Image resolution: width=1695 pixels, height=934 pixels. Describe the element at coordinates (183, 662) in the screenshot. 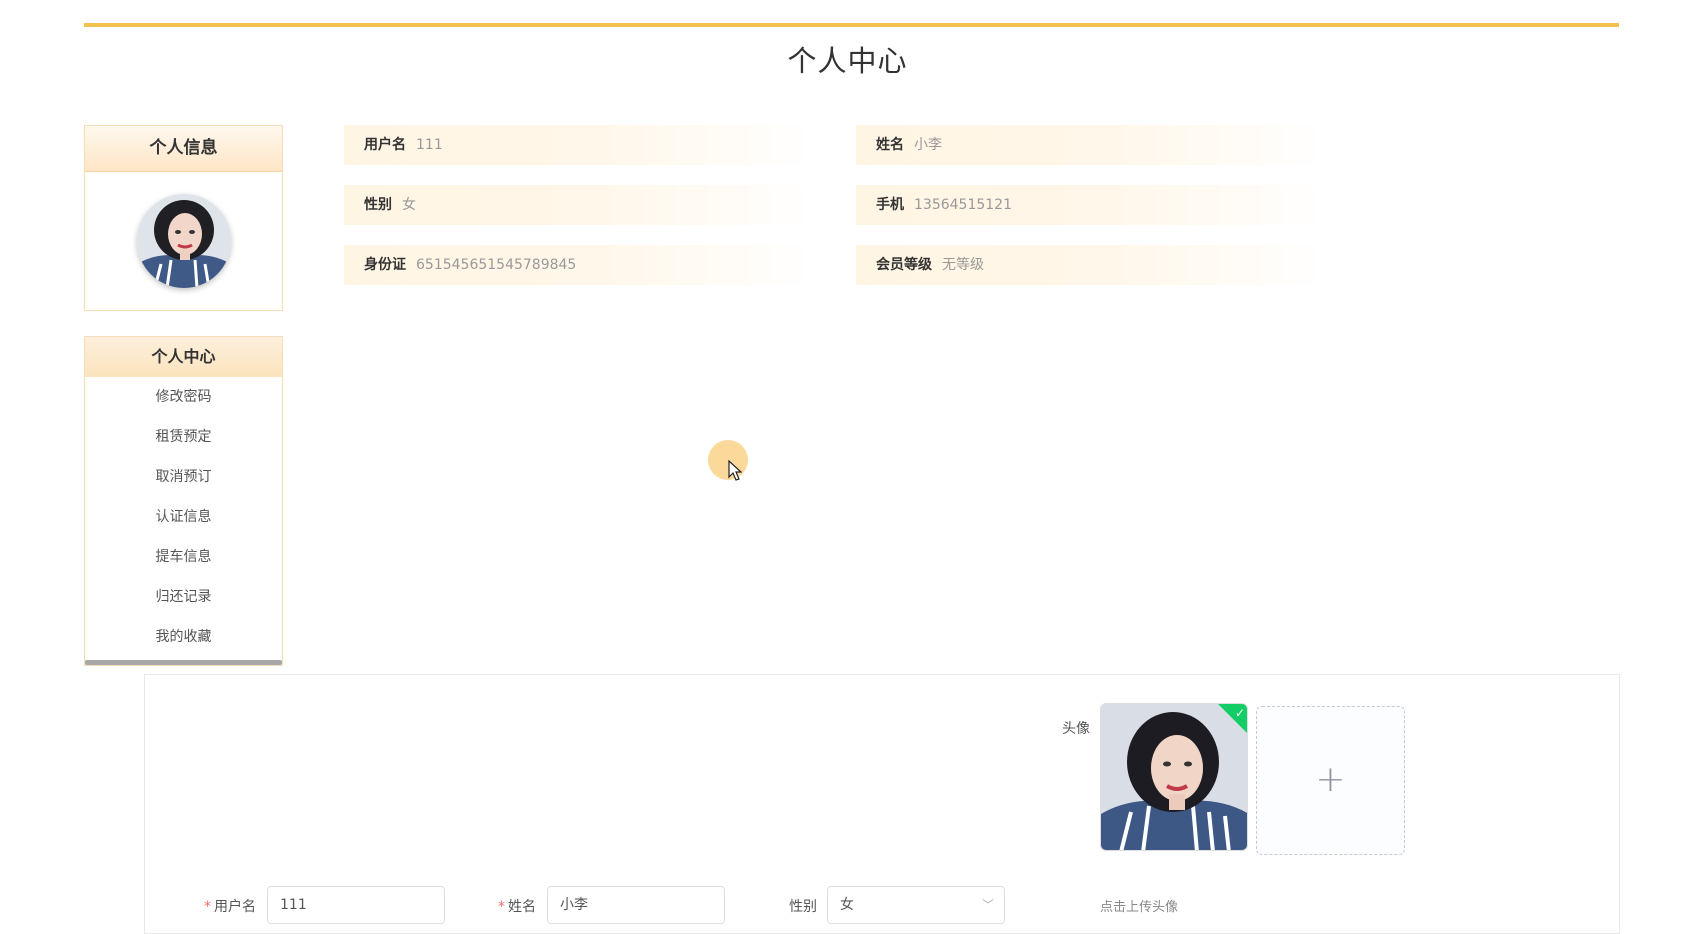

I see `menu-scrollbar` at that location.